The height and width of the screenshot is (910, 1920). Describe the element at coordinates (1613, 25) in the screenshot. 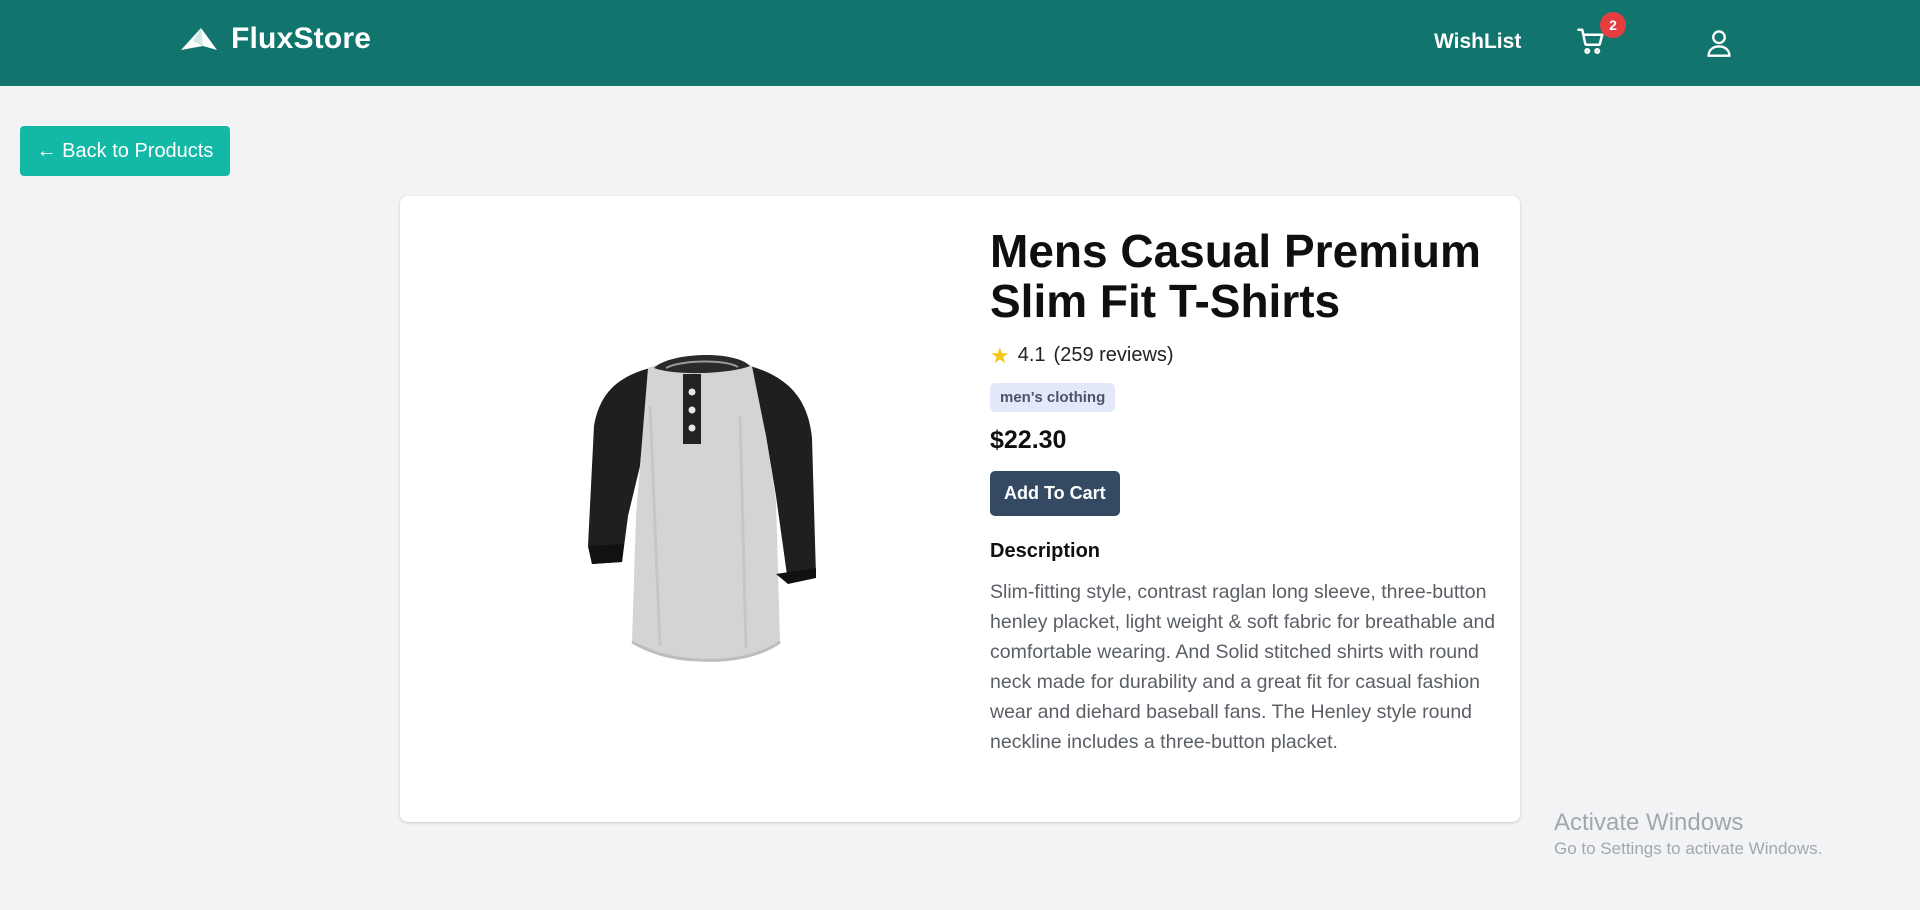

I see `cart-count-badge: 2` at that location.